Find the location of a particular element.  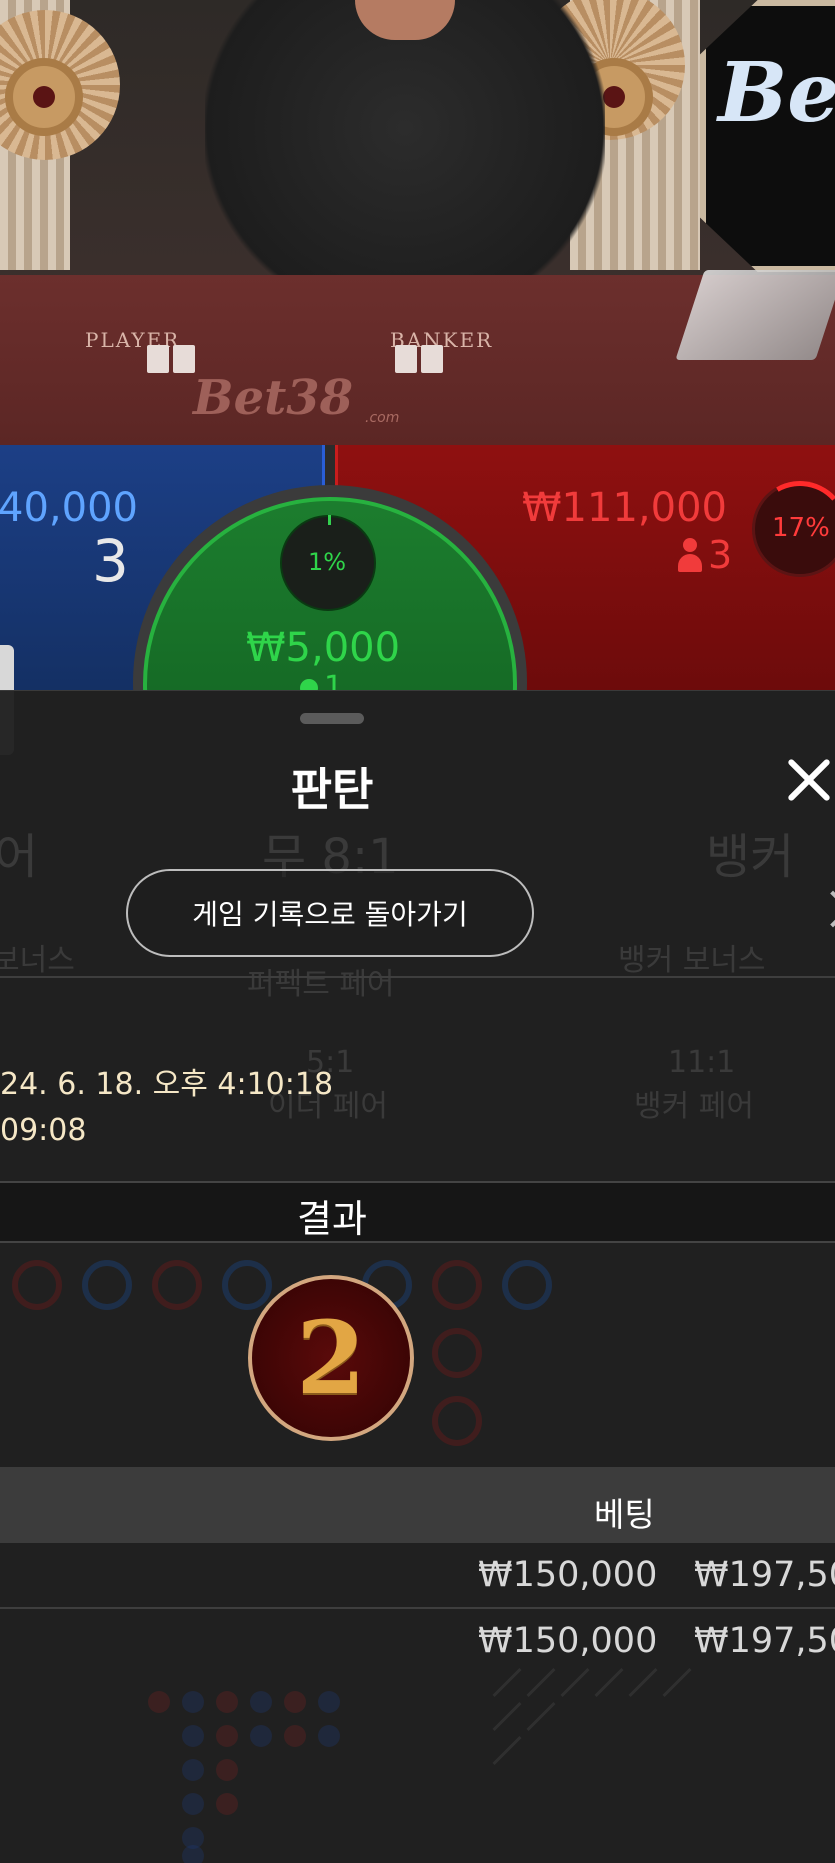

ghost-banker-pair-odds: 11:1 is located at coordinates (702, 1062).